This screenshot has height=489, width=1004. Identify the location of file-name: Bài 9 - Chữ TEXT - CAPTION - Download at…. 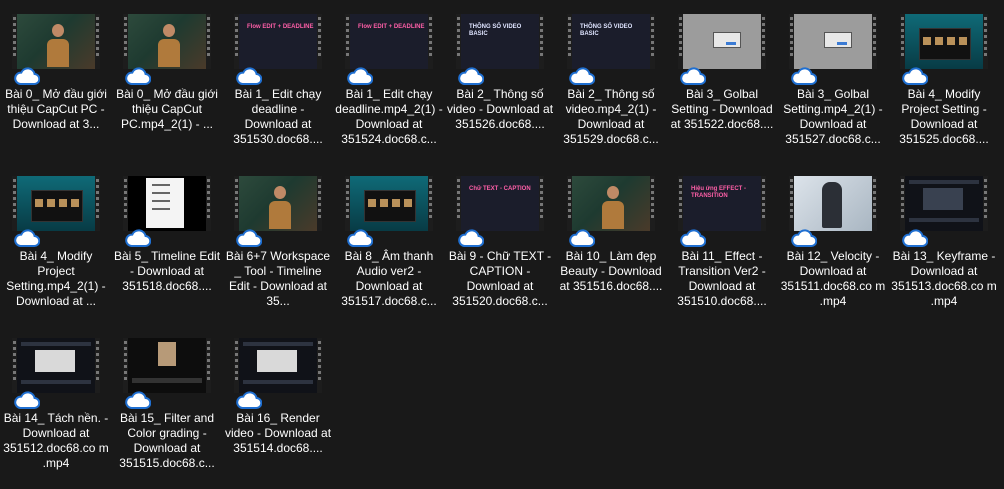
(500, 278).